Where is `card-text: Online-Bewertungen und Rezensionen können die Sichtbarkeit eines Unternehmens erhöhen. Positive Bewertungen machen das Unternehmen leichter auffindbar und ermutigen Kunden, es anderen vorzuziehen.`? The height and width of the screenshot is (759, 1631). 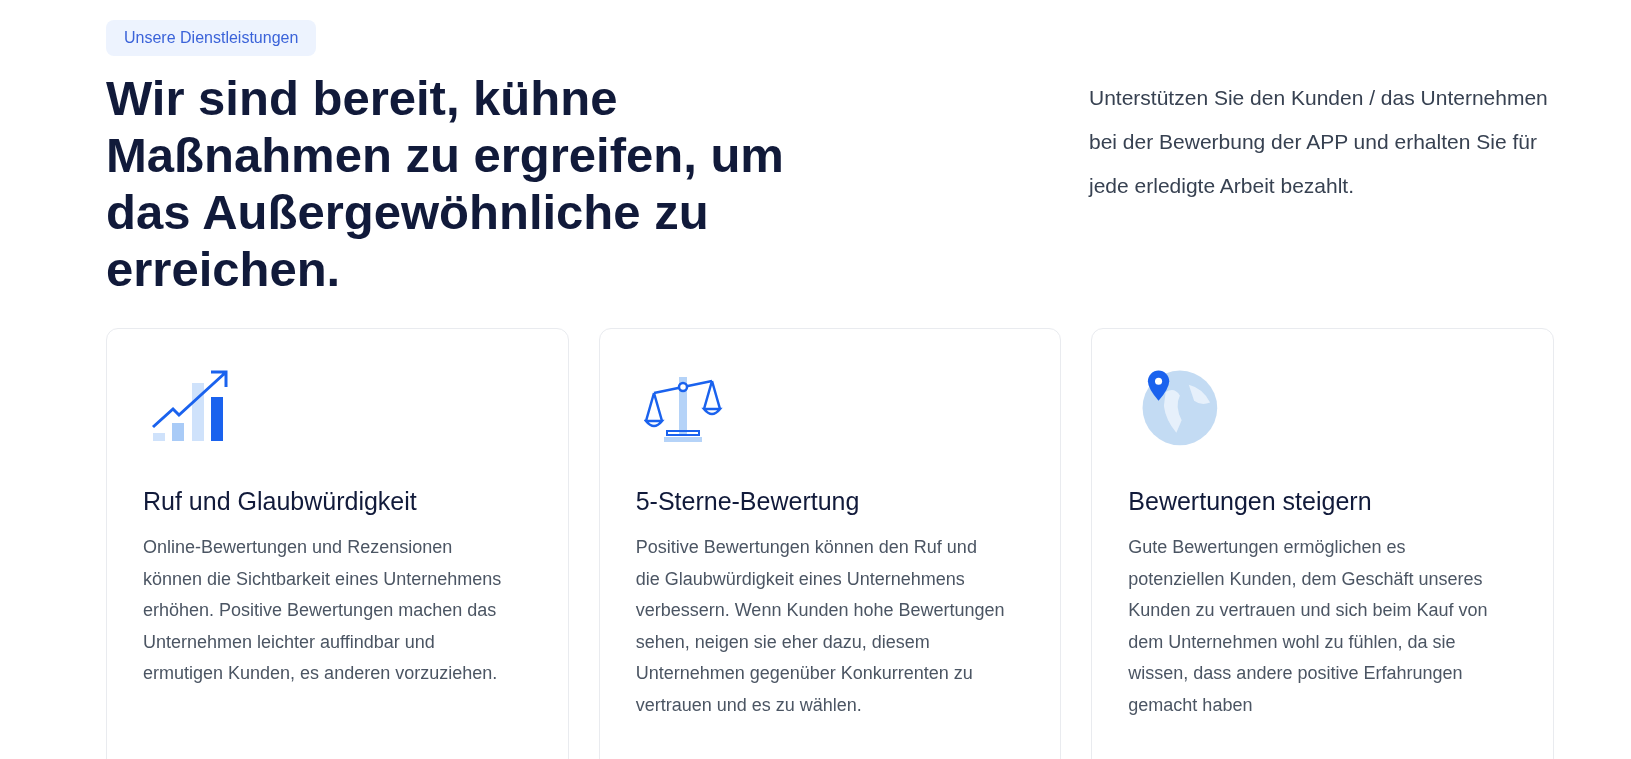 card-text: Online-Bewertungen und Rezensionen können die Sichtbarkeit eines Unternehmens erhöhen. Positive Bewertungen machen das Unternehmen leichter auffindbar und ermutigen Kunden, es anderen vorzuziehen. is located at coordinates (323, 610).